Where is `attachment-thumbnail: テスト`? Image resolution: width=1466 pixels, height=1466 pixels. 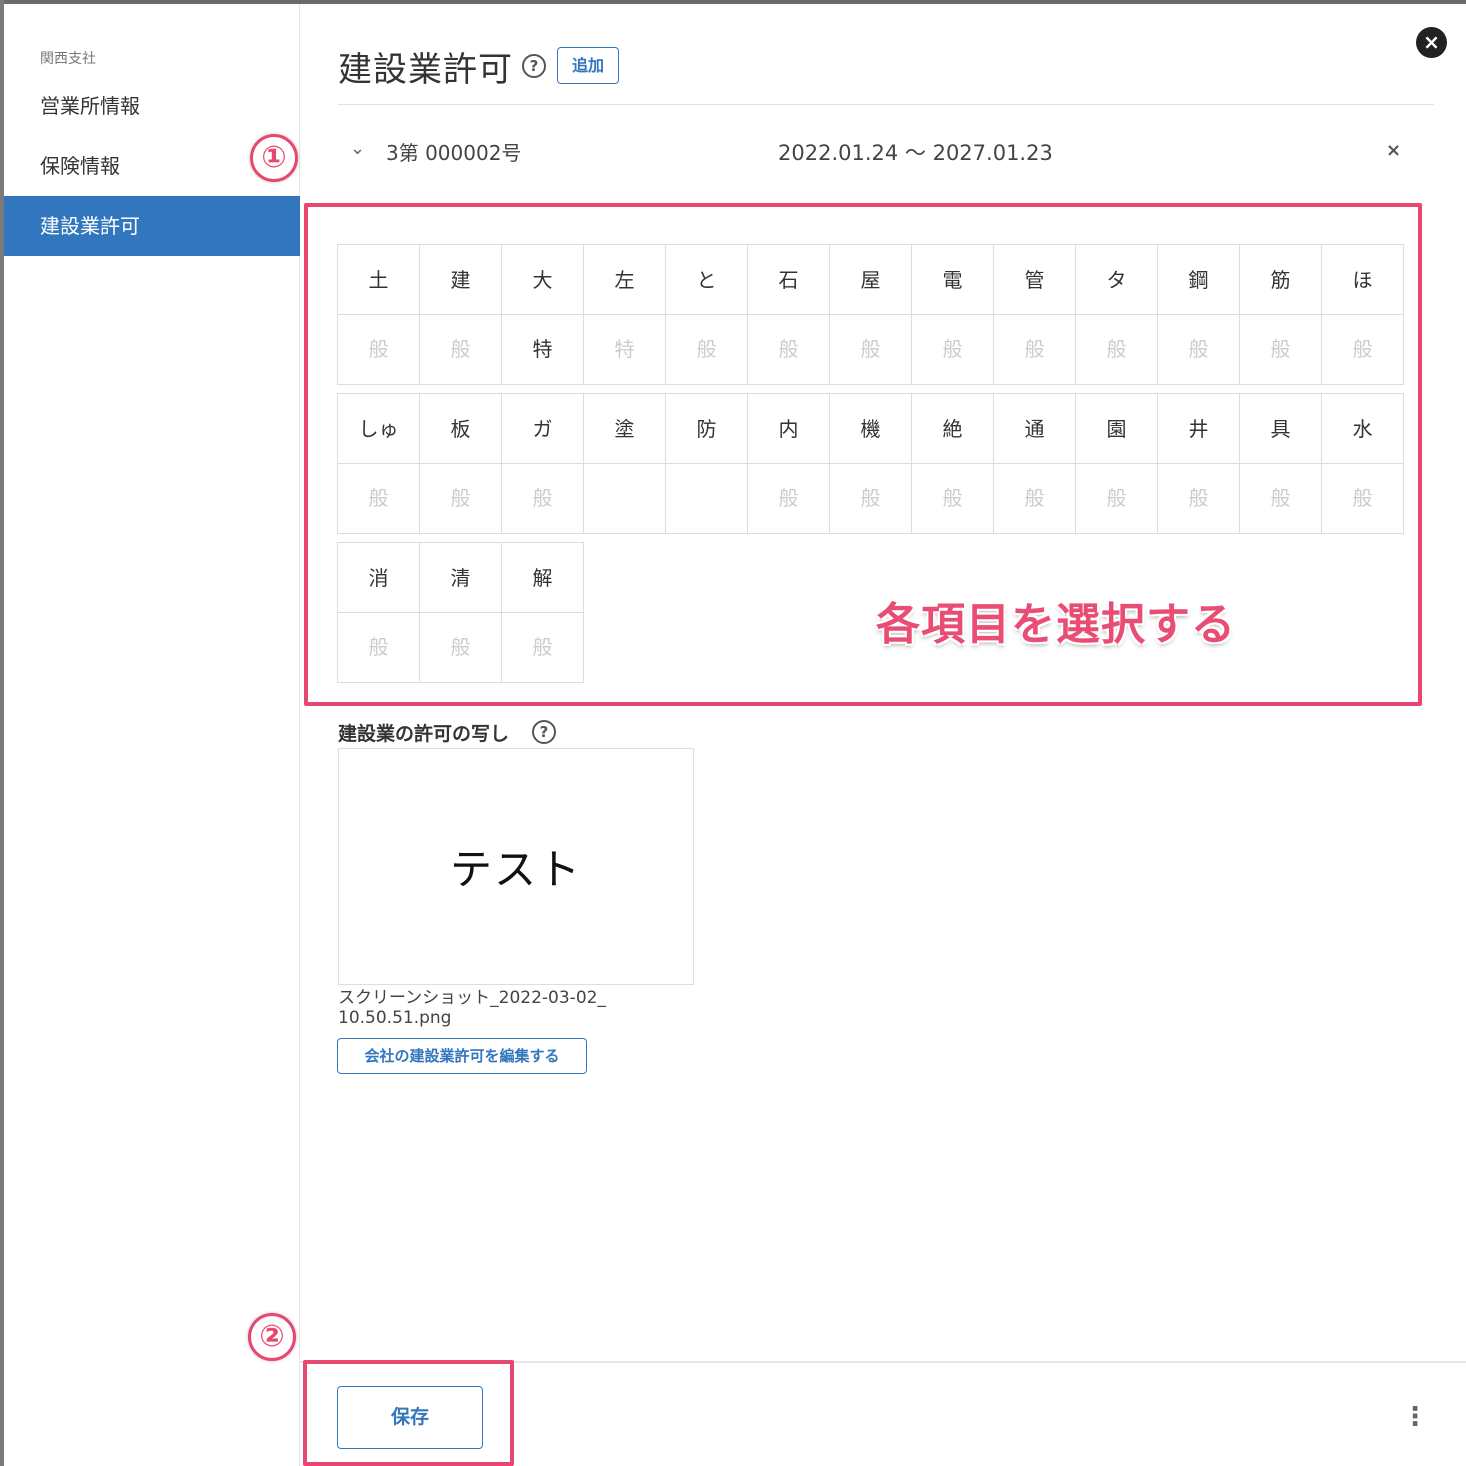
attachment-thumbnail: テスト is located at coordinates (516, 866).